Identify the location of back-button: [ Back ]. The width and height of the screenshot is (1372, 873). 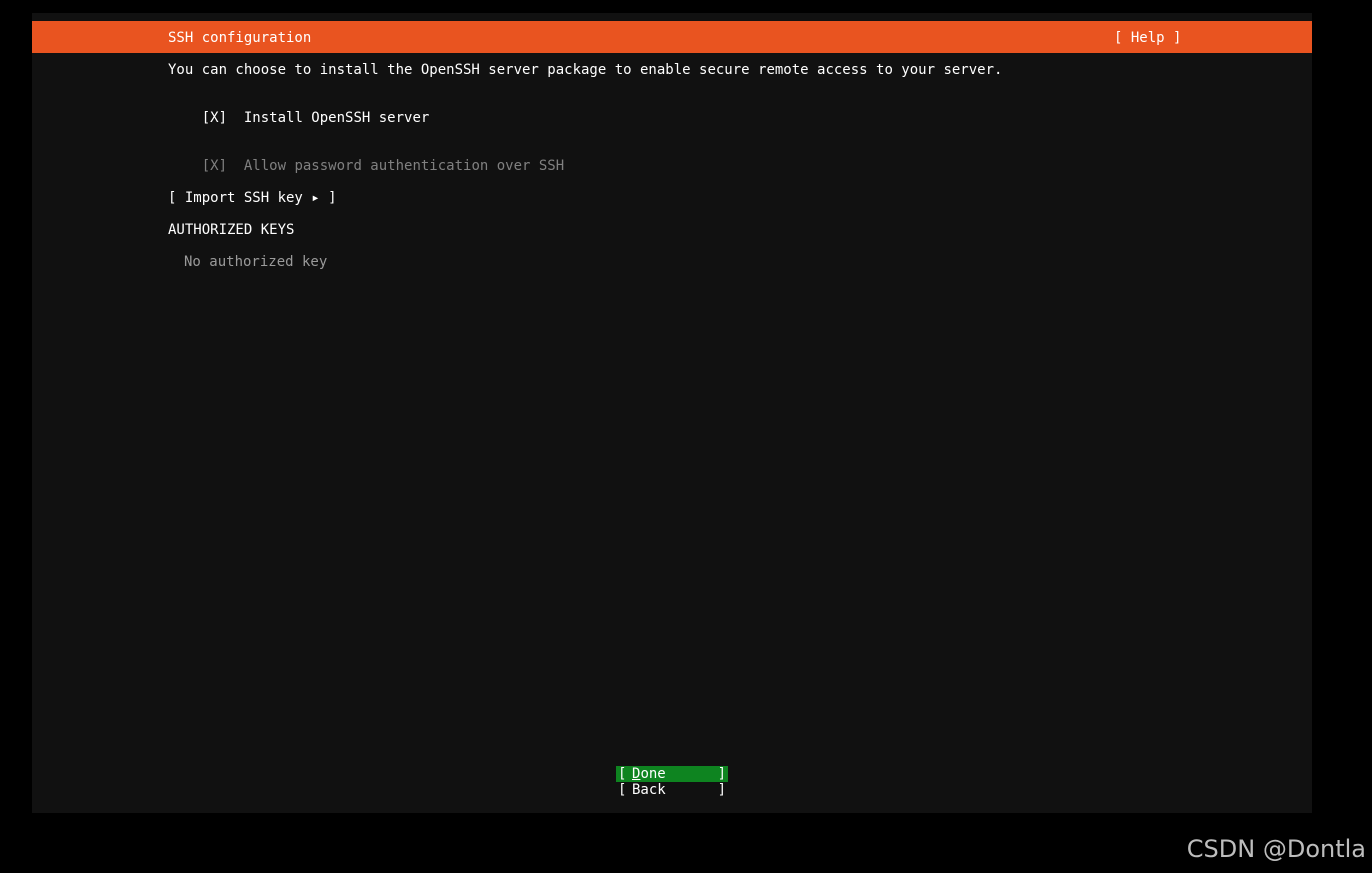
(672, 790).